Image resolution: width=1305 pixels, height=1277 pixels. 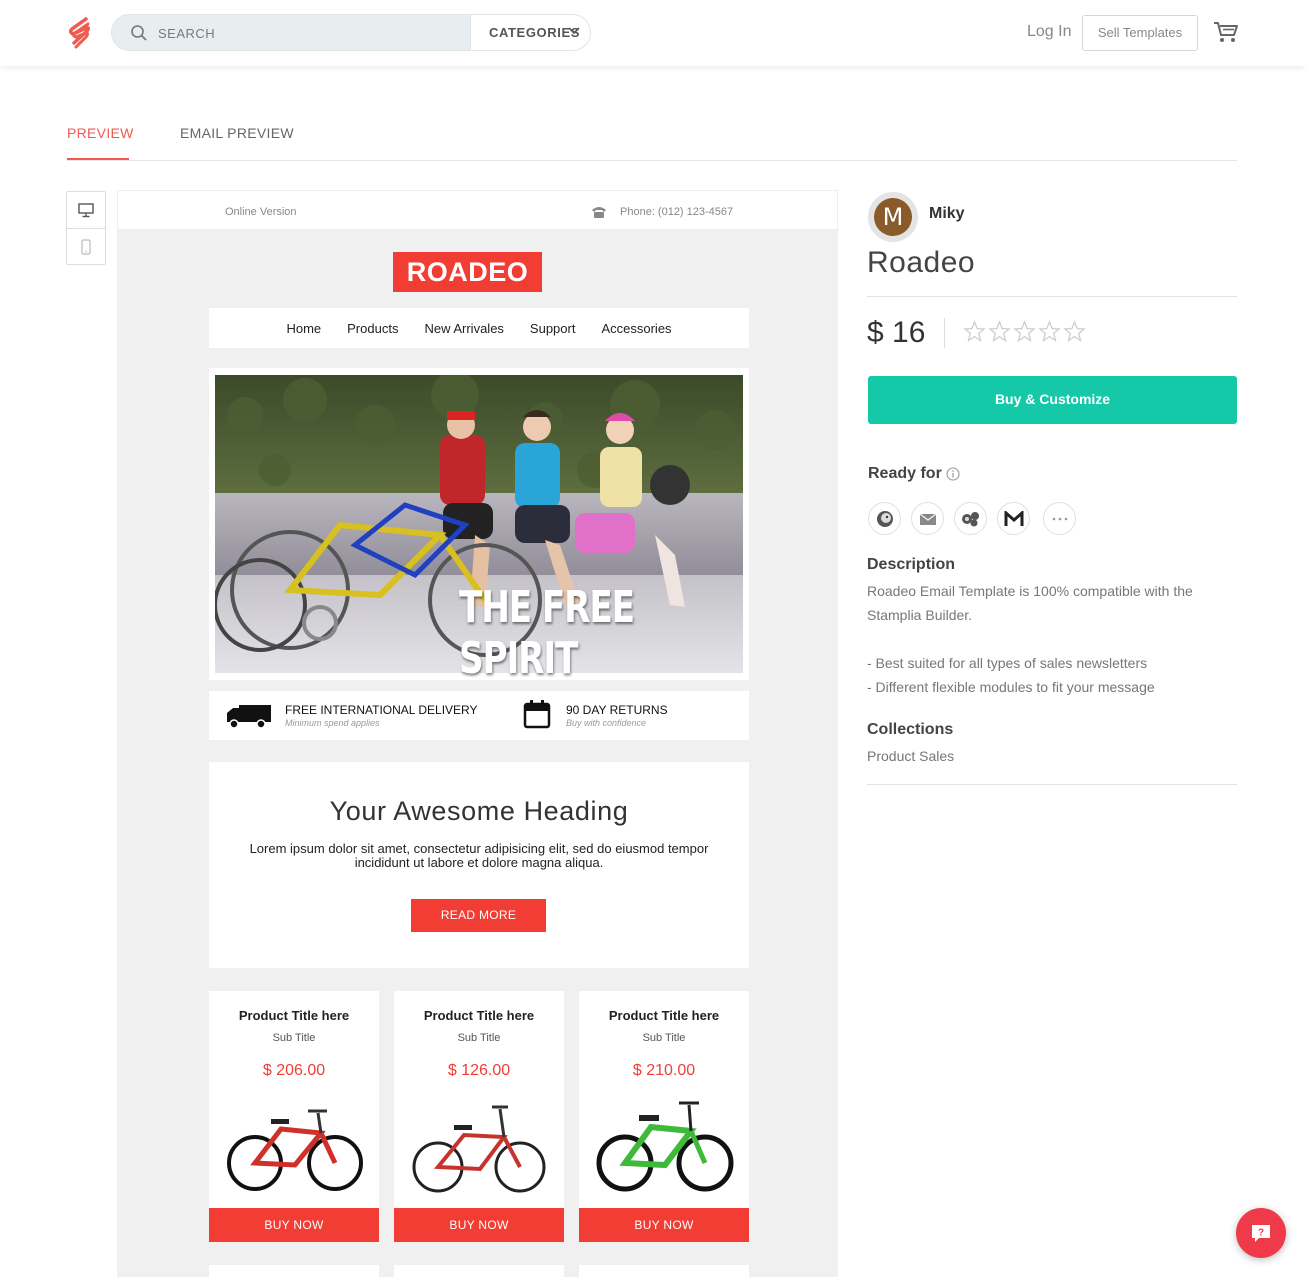 I want to click on email-brand-logo: ROADEO, so click(x=467, y=272).